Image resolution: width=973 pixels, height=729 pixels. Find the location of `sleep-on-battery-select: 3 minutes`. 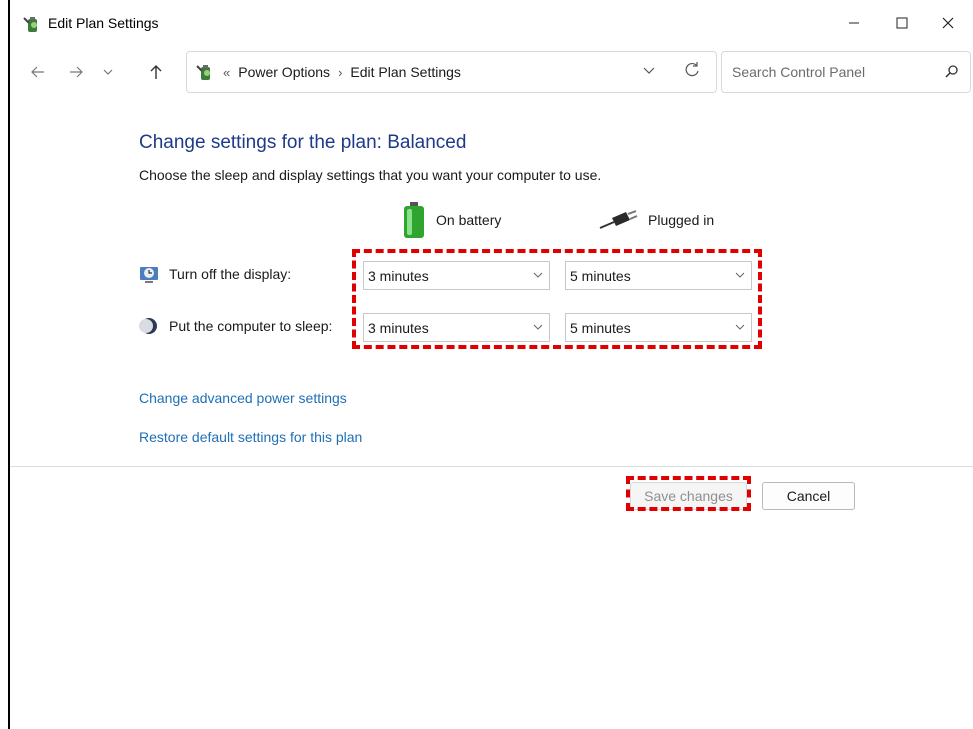

sleep-on-battery-select: 3 minutes is located at coordinates (456, 327).